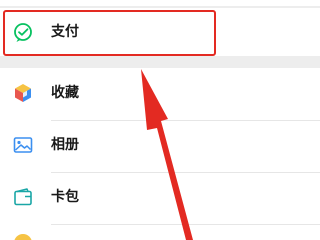 This screenshot has height=240, width=320. Describe the element at coordinates (23, 32) in the screenshot. I see `wechat-pay-icon` at that location.